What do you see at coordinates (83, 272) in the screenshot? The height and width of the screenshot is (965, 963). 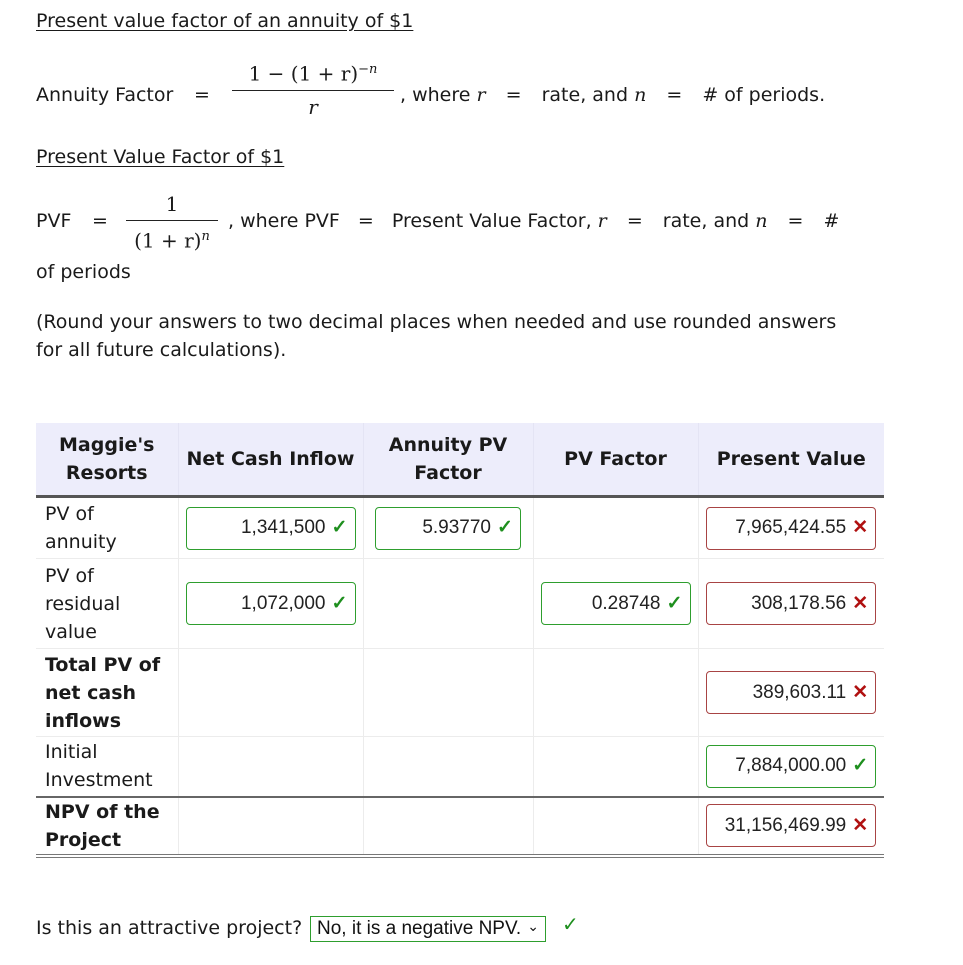 I see `pvf-continuation: of periods` at bounding box center [83, 272].